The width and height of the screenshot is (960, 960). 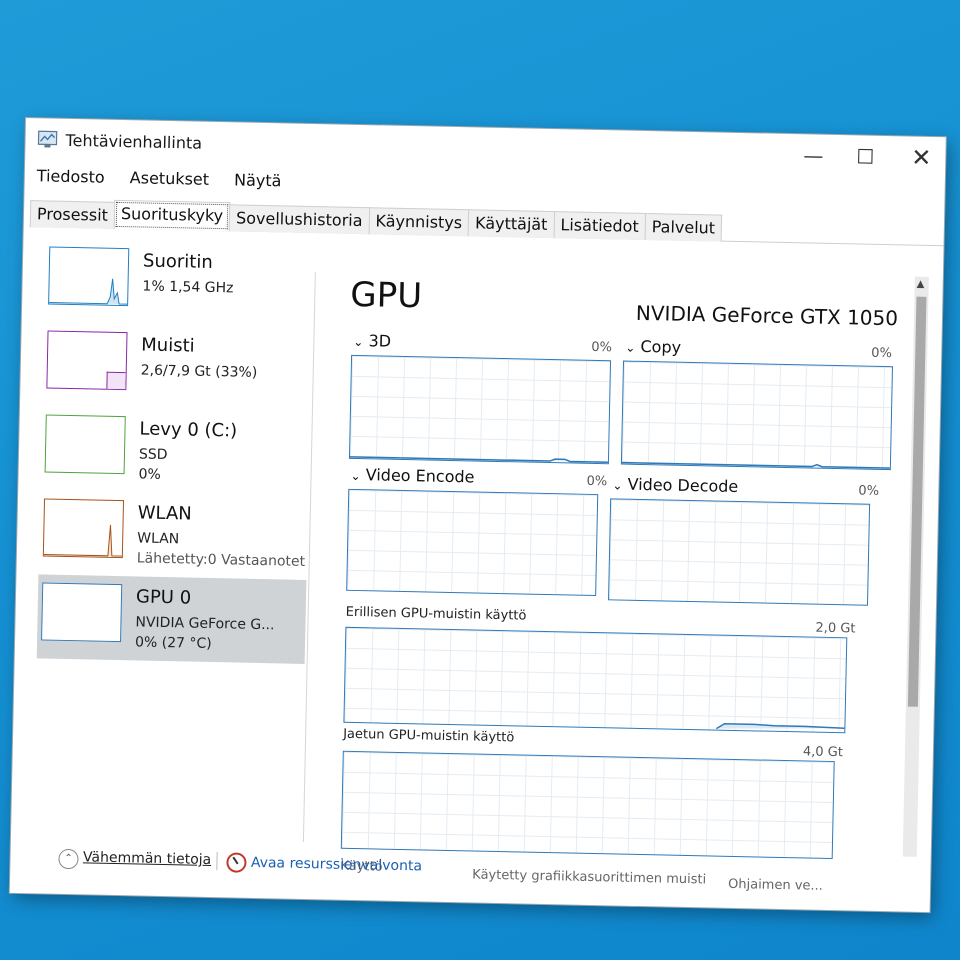 I want to click on dedicated-memory-max: 2,0 Gt, so click(x=835, y=628).